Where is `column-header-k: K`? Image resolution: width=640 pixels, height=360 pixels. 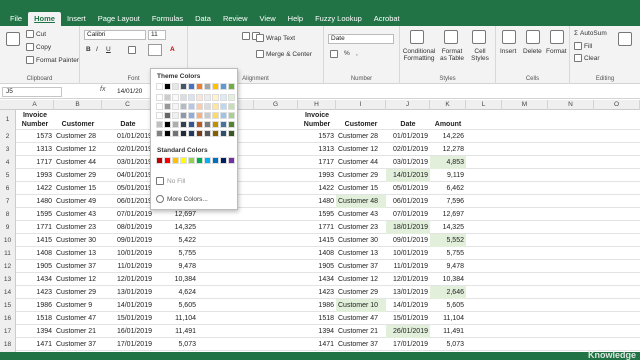
column-header-k: K is located at coordinates (448, 105).